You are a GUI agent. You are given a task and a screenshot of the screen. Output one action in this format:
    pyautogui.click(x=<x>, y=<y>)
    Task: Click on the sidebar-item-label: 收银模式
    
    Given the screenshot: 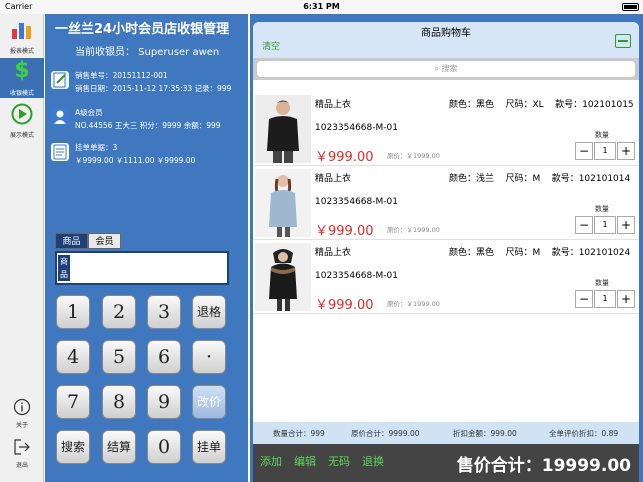 What is the action you would take?
    pyautogui.click(x=21, y=93)
    